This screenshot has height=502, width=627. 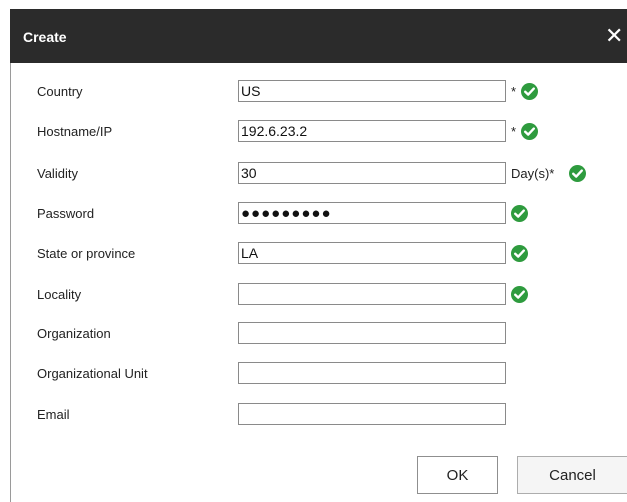 What do you see at coordinates (372, 213) in the screenshot?
I see `password-input` at bounding box center [372, 213].